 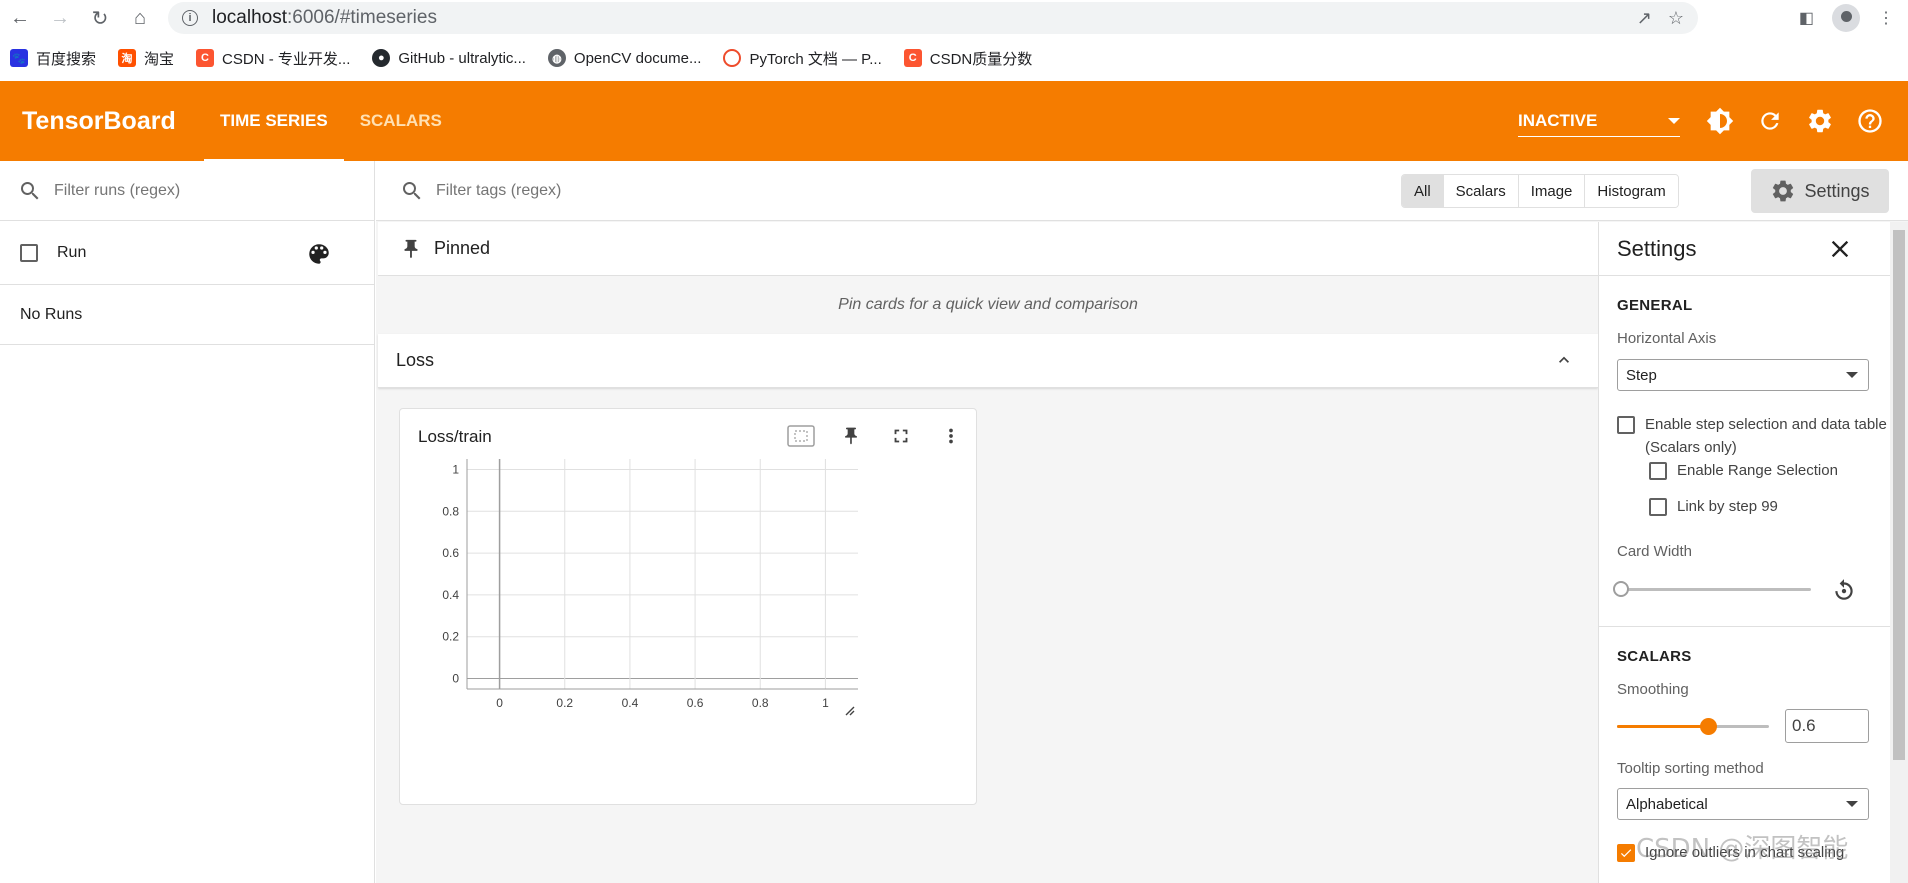 I want to click on select-all-runs-checkbox, so click(x=29, y=252).